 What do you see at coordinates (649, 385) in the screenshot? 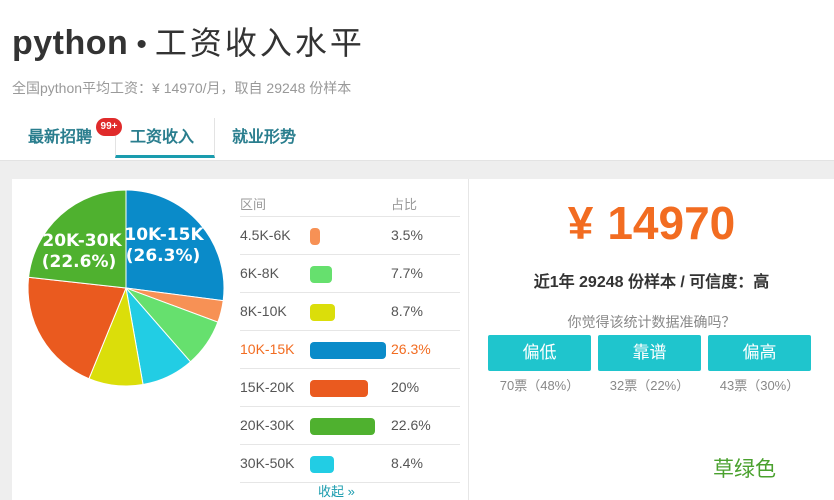
I see `vote-accurate-count: 32票（22%）` at bounding box center [649, 385].